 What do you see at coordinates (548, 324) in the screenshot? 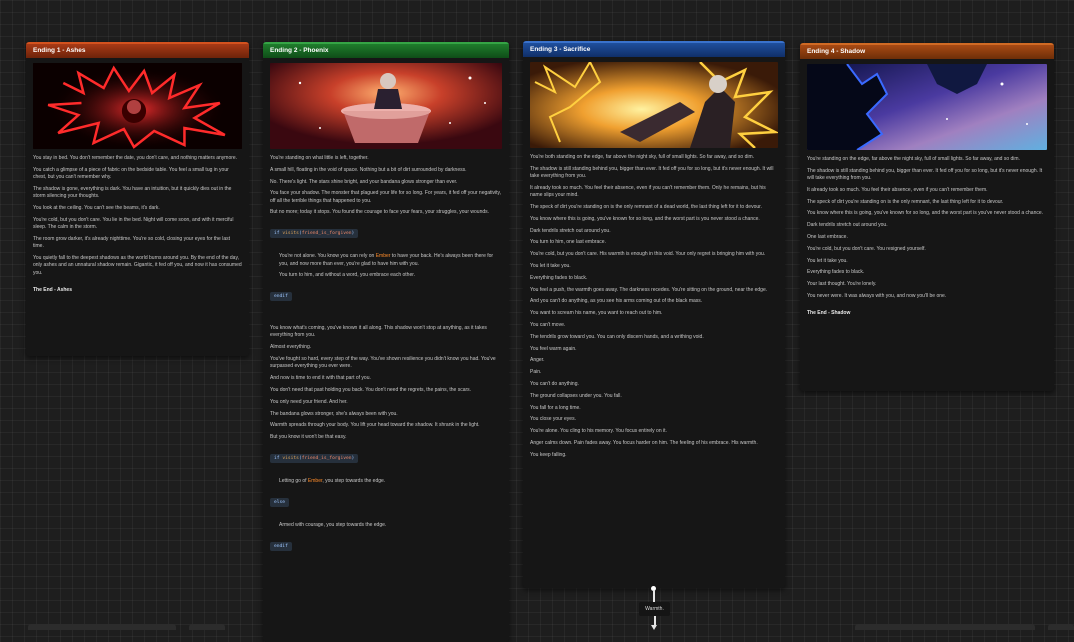
I see `paragraph: You can't move.` at bounding box center [548, 324].